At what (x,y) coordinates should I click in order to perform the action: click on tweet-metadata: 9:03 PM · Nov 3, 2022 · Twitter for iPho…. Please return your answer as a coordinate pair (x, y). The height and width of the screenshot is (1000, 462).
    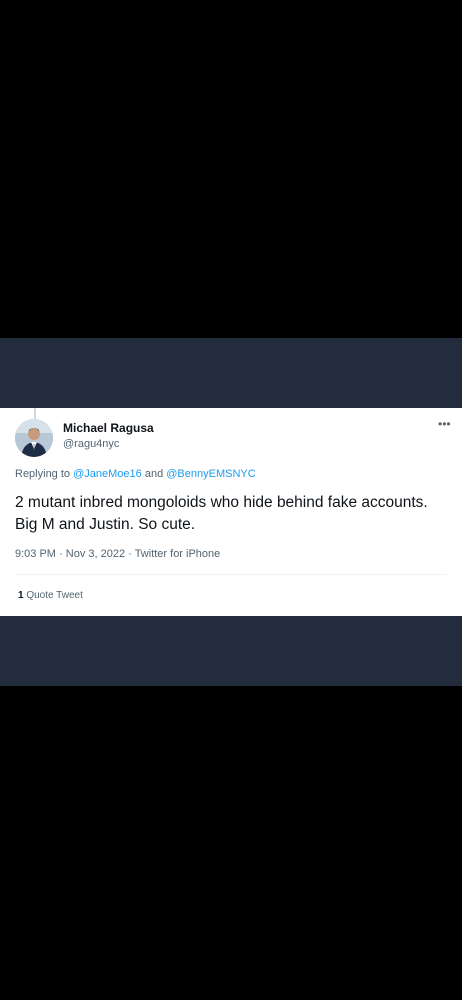
    Looking at the image, I should click on (117, 554).